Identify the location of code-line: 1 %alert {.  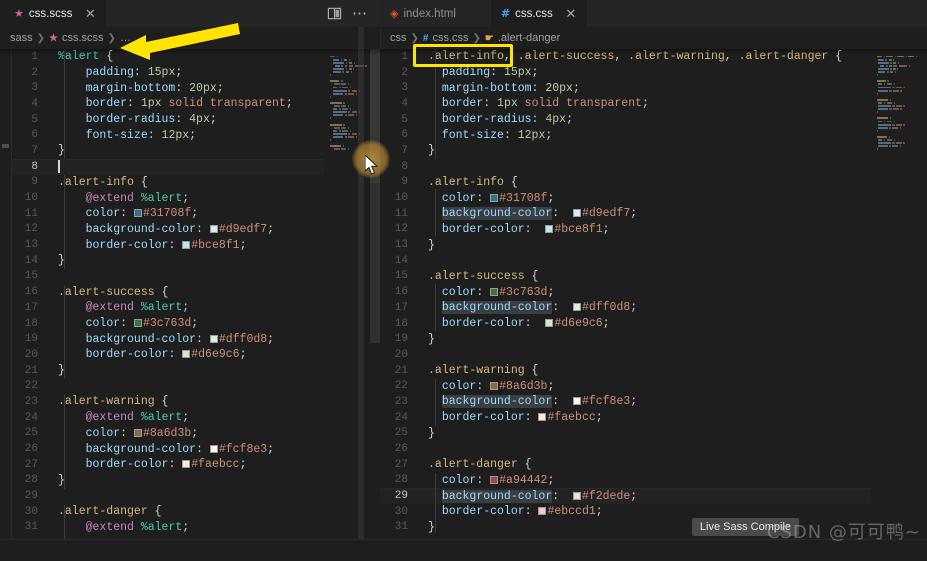
(168, 57).